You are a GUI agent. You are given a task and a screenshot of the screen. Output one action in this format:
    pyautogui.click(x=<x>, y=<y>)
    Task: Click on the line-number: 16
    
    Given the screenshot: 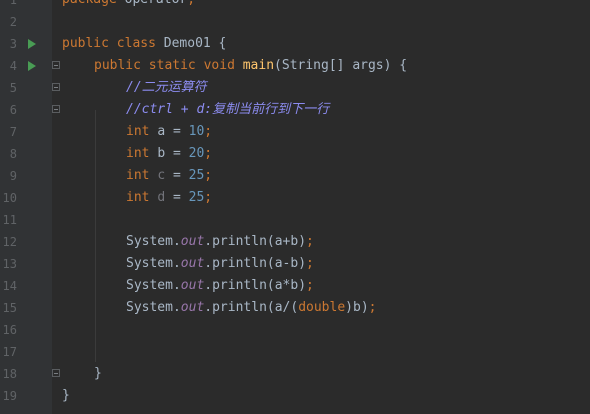 What is the action you would take?
    pyautogui.click(x=9, y=330)
    